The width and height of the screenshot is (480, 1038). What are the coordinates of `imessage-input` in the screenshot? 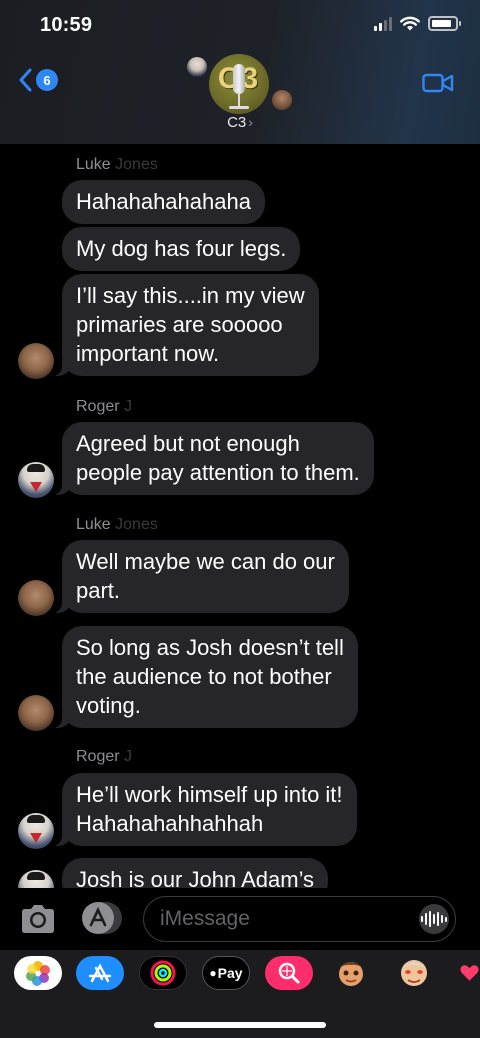 It's located at (299, 919).